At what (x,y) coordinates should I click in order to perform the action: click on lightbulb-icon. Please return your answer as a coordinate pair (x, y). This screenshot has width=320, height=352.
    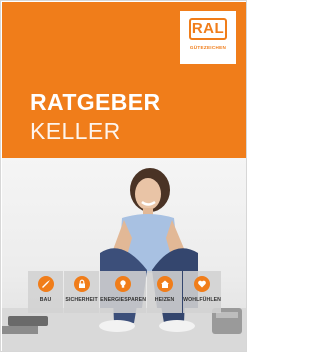
    Looking at the image, I should click on (123, 284).